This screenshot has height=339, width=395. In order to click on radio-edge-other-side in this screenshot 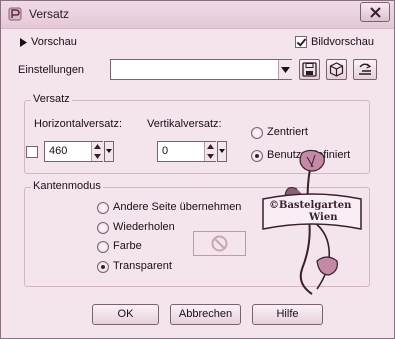, I will do `click(103, 208)`.